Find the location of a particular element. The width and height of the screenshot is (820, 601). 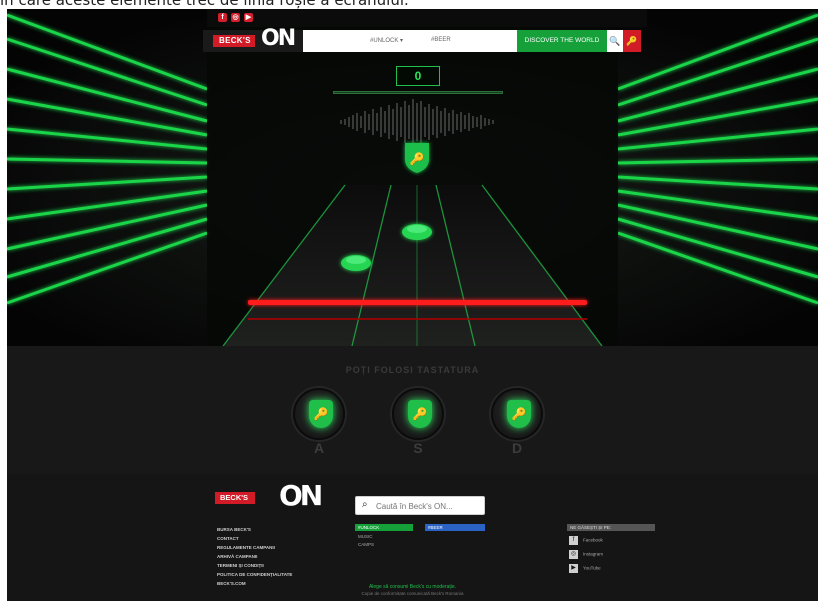

unlock-sub-camps: CAMPS is located at coordinates (366, 544).